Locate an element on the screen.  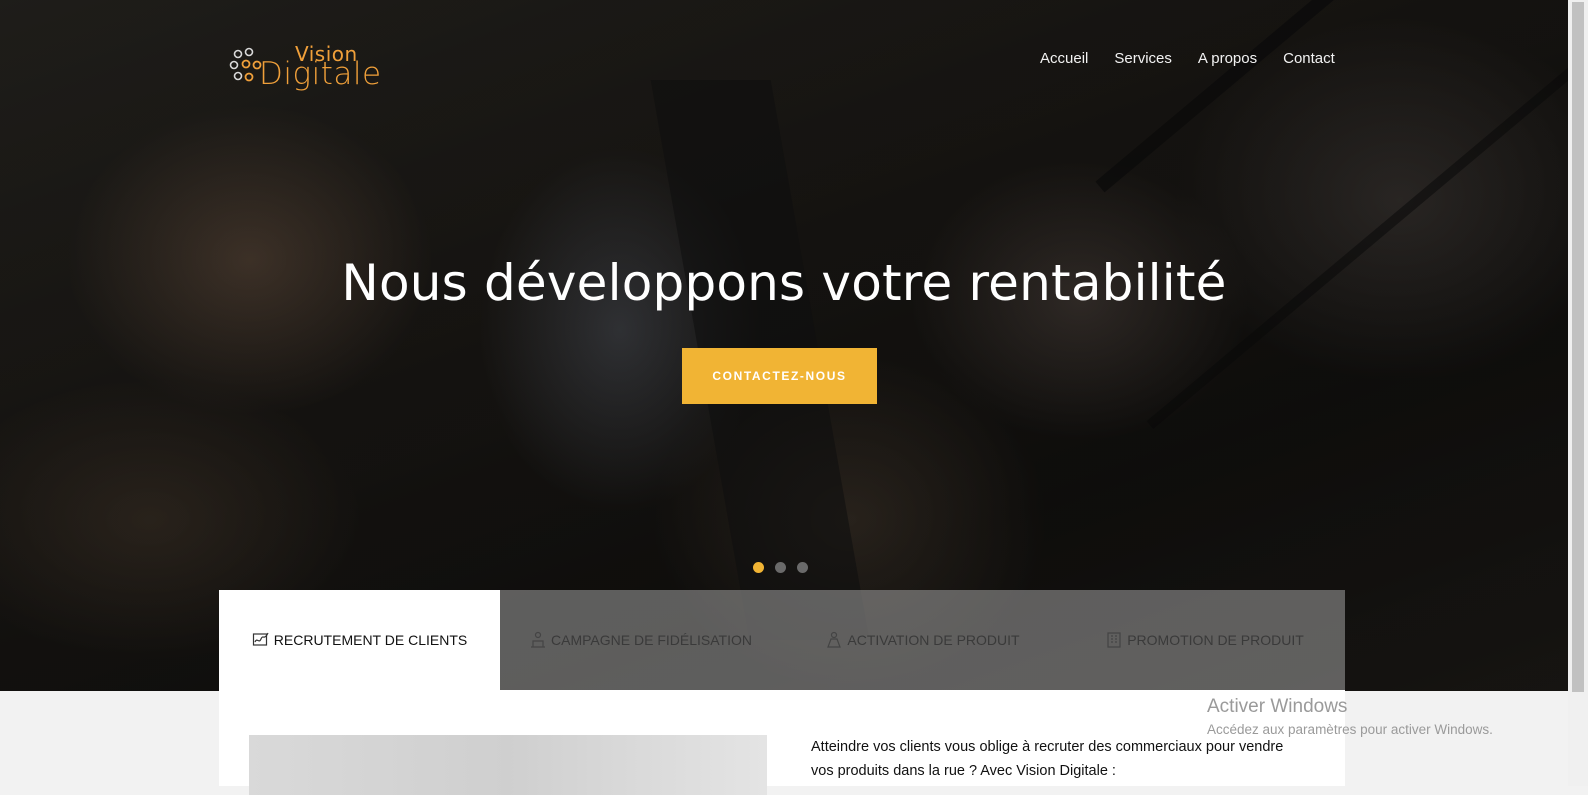
product-icon is located at coordinates (834, 639).